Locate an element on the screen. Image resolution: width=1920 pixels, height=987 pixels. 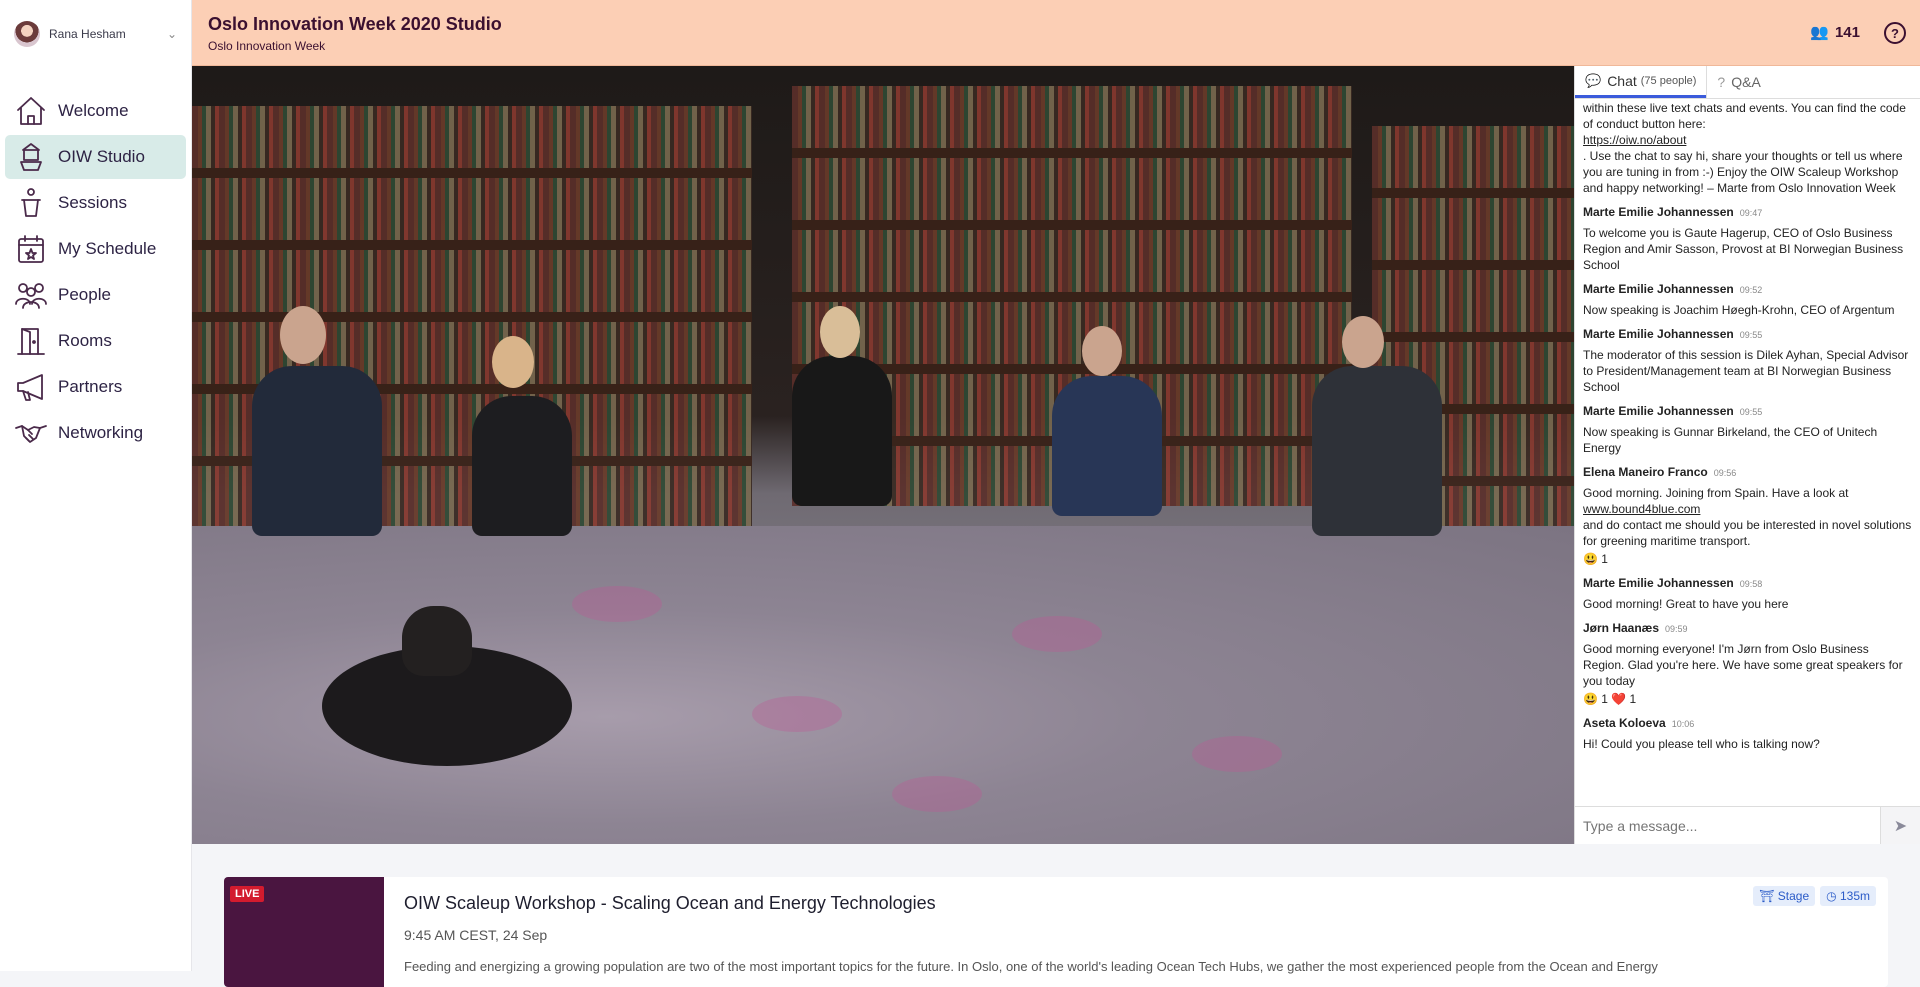
megaphone-icon is located at coordinates (31, 387).